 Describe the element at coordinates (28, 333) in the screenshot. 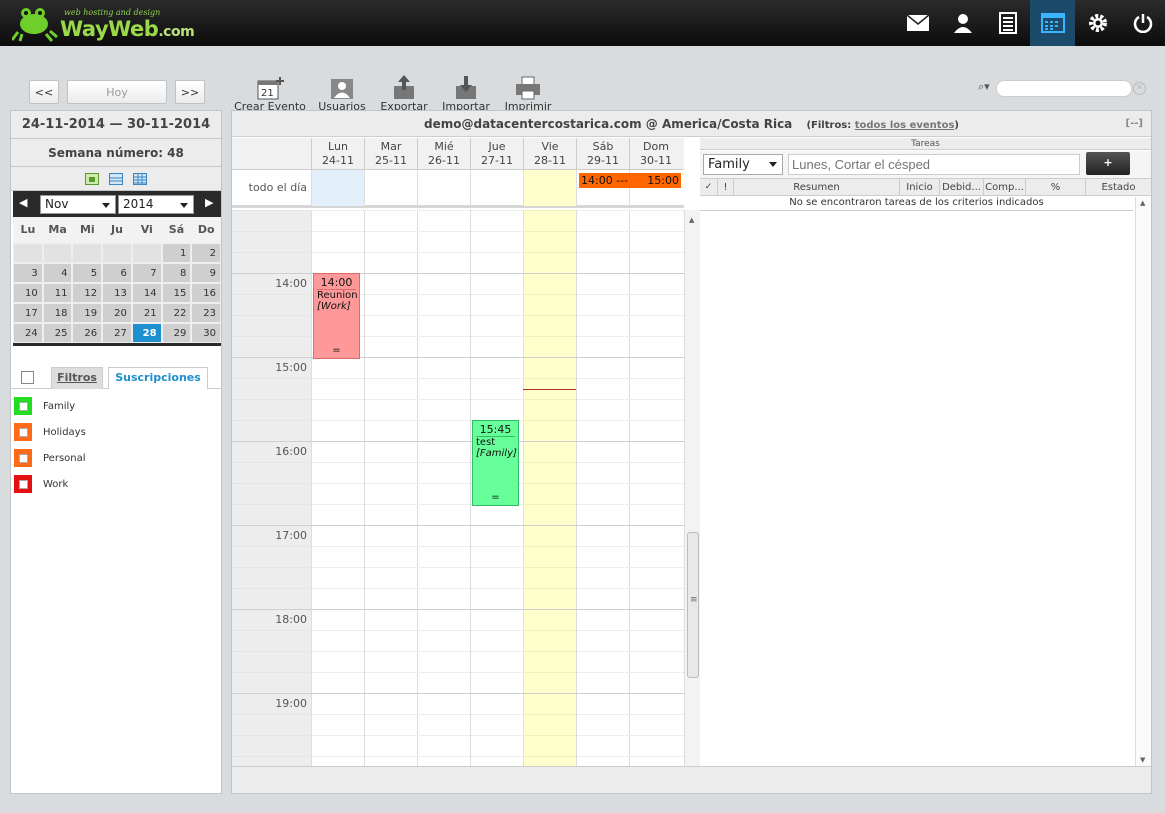

I see `mini-calendar-day: 24` at that location.